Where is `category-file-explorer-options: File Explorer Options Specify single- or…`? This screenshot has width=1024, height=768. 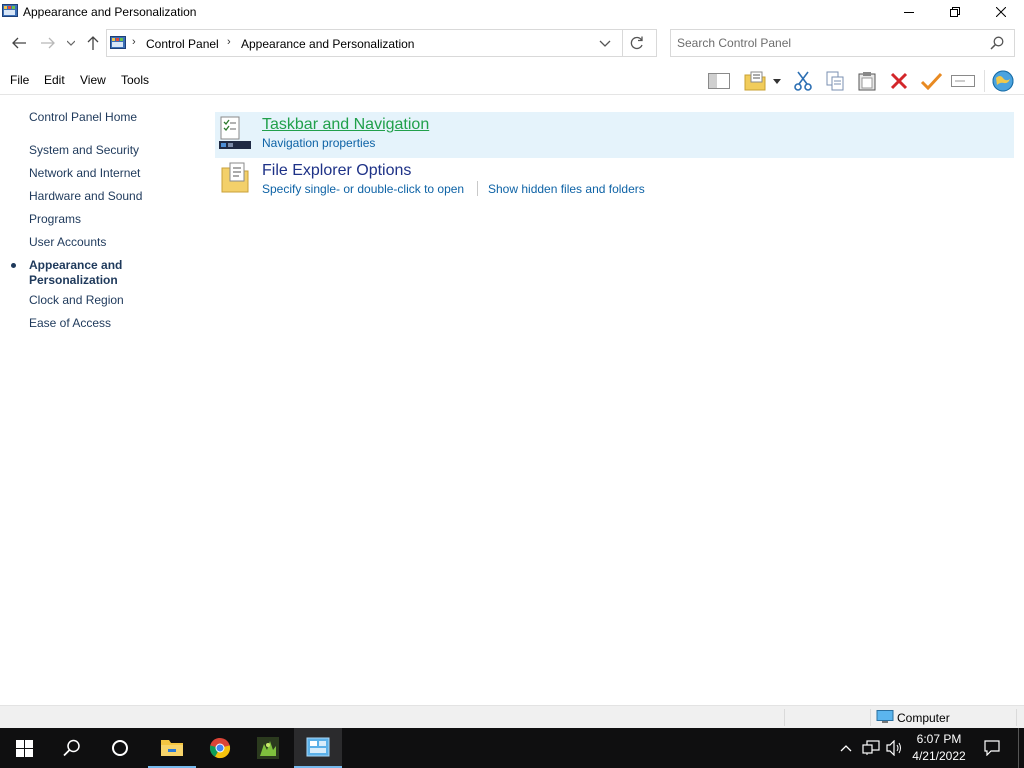 category-file-explorer-options: File Explorer Options Specify single- or… is located at coordinates (614, 181).